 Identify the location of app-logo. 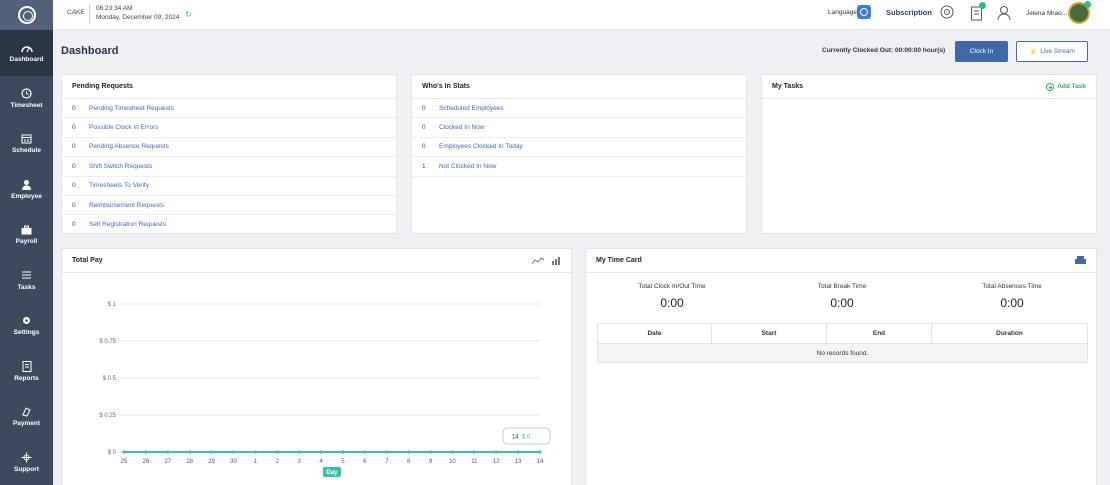
(26, 15).